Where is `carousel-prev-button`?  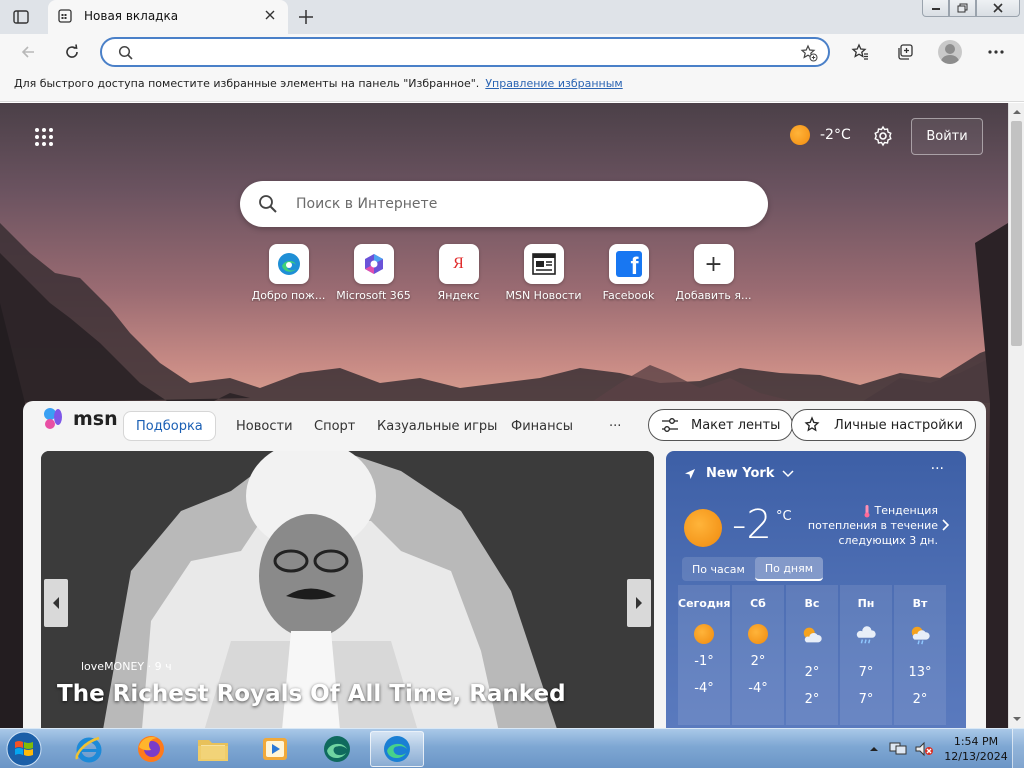
carousel-prev-button is located at coordinates (56, 603).